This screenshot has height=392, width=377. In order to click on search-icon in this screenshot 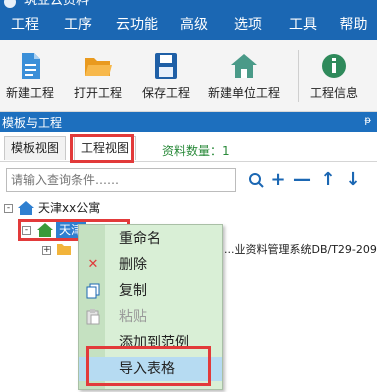, I will do `click(256, 180)`.